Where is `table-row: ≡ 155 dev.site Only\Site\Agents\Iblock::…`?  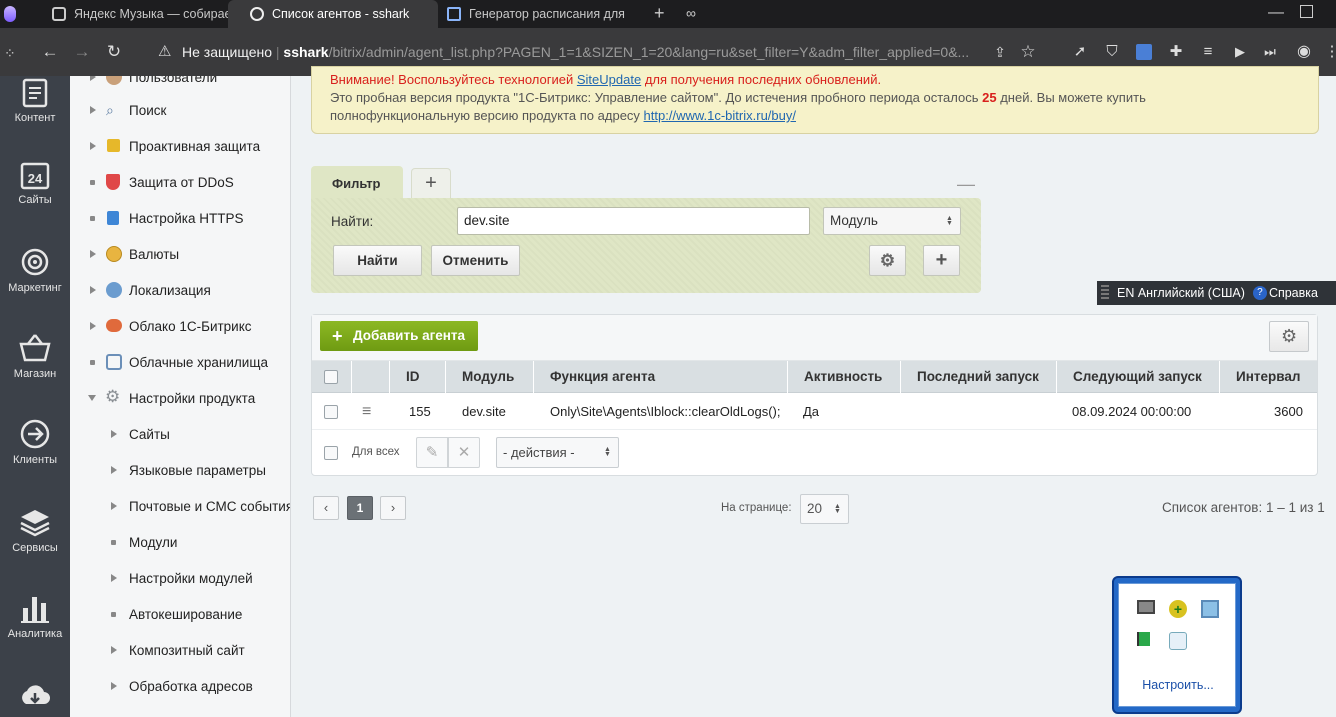 table-row: ≡ 155 dev.site Only\Site\Agents\Iblock::… is located at coordinates (814, 412).